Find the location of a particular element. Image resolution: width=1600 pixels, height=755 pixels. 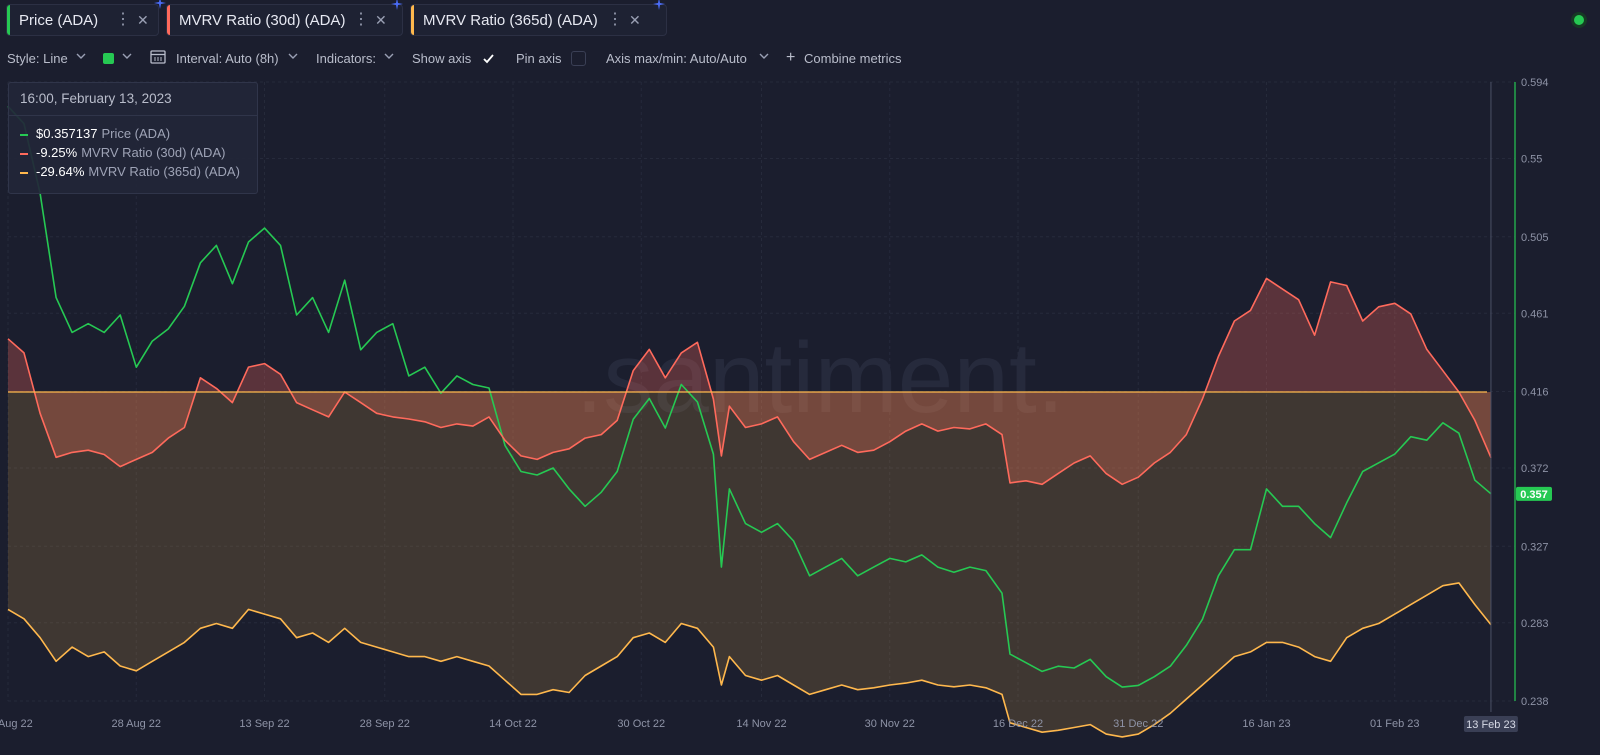

y-tick-label: 0.283 is located at coordinates (1535, 624).